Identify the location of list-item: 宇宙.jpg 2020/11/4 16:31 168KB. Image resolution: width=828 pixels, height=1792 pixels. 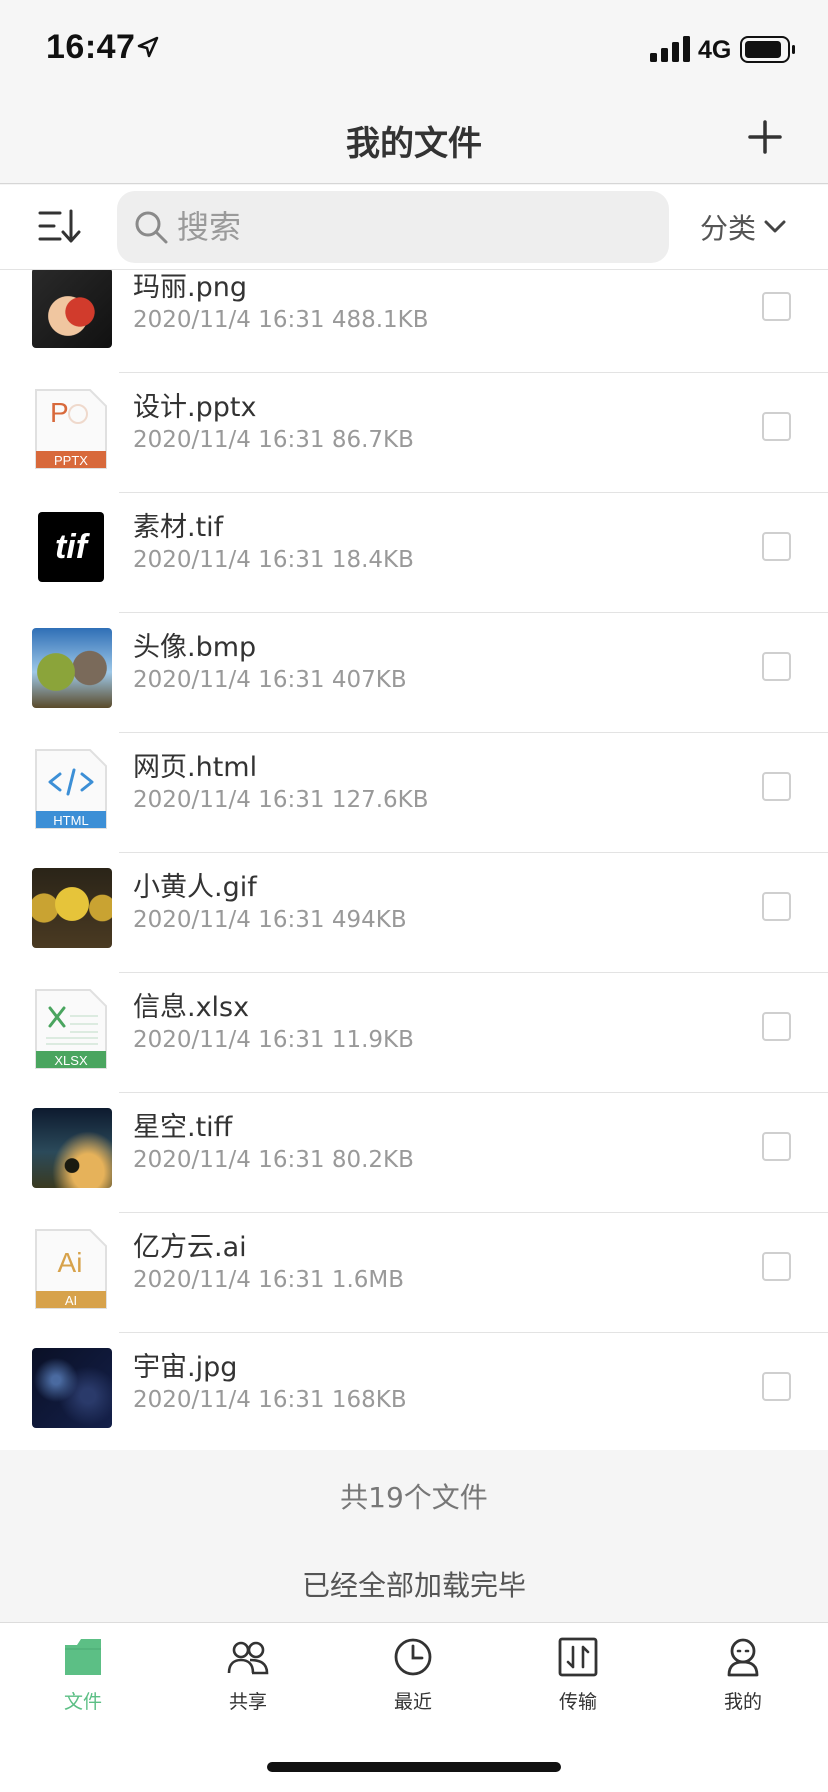
(414, 1391).